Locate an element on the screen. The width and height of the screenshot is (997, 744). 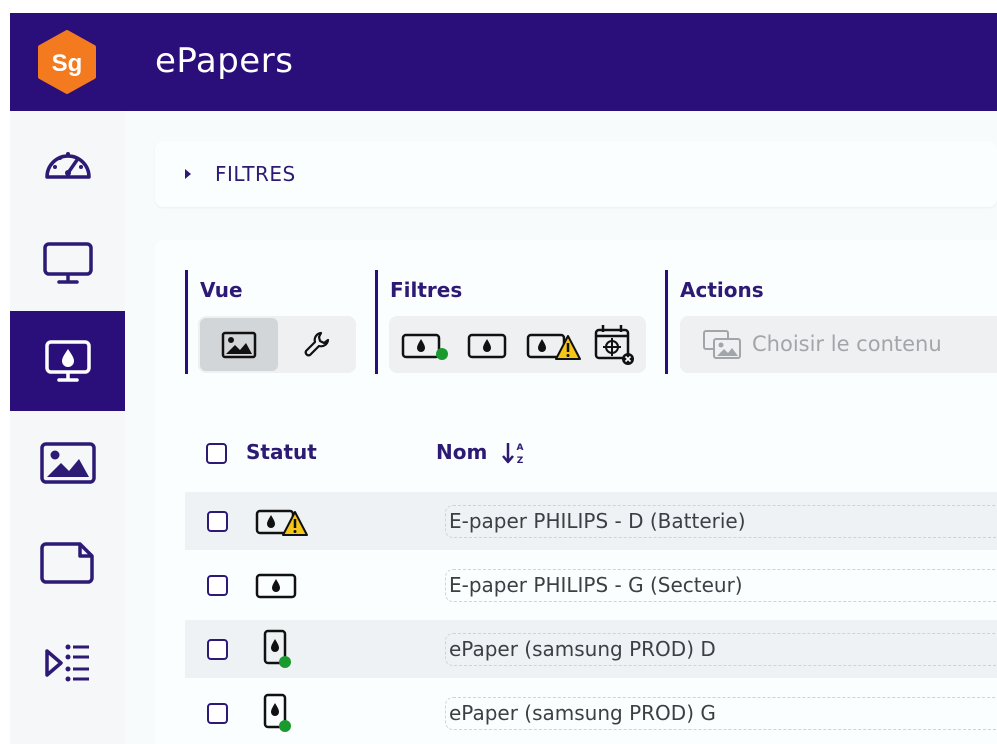
filters-label: FILTRES is located at coordinates (255, 174).